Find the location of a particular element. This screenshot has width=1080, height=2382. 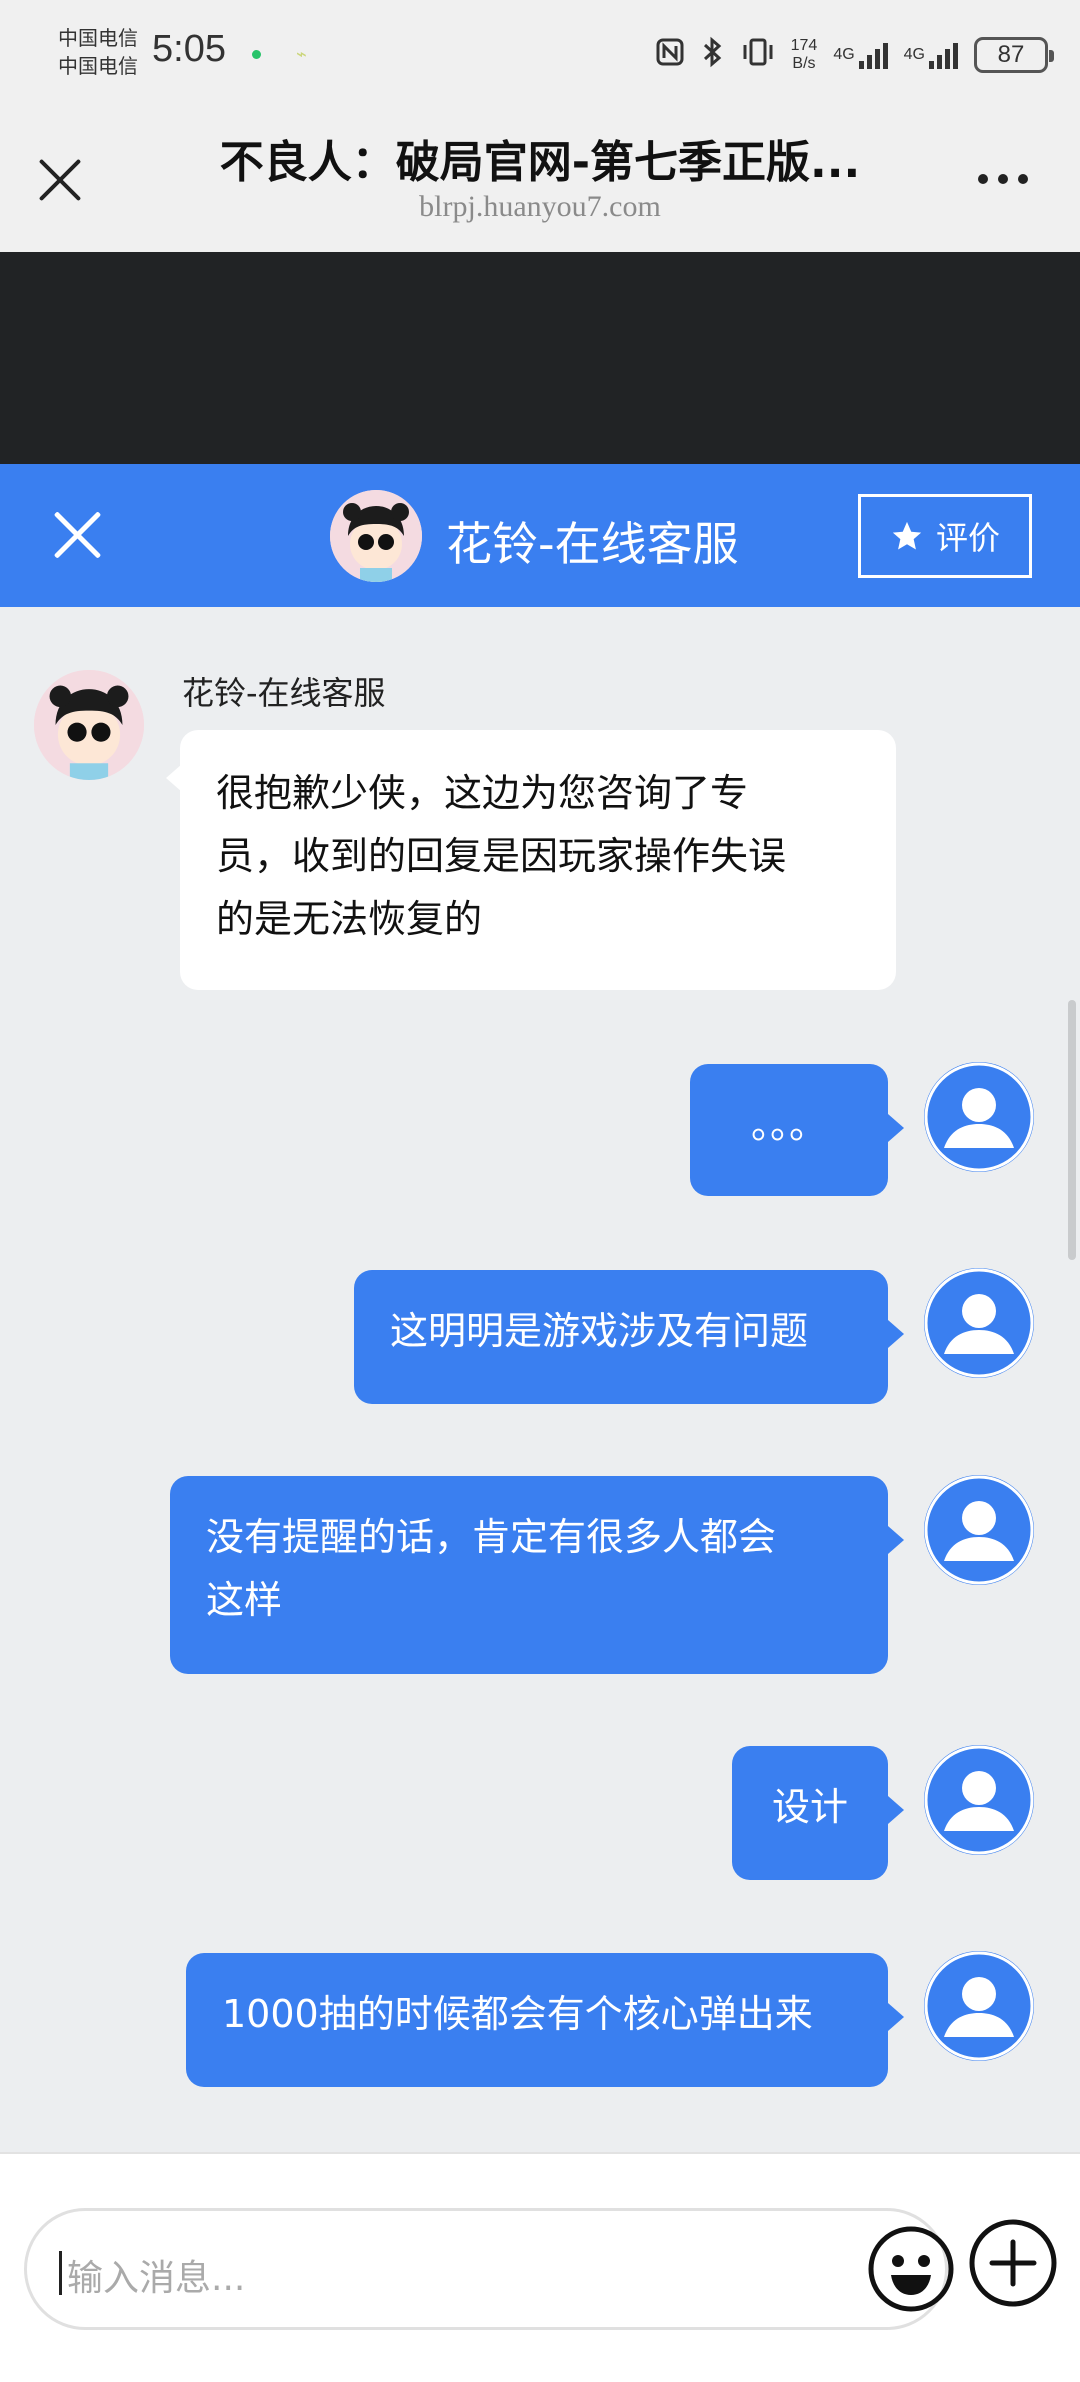

signal-2-label: 4G is located at coordinates (914, 54).